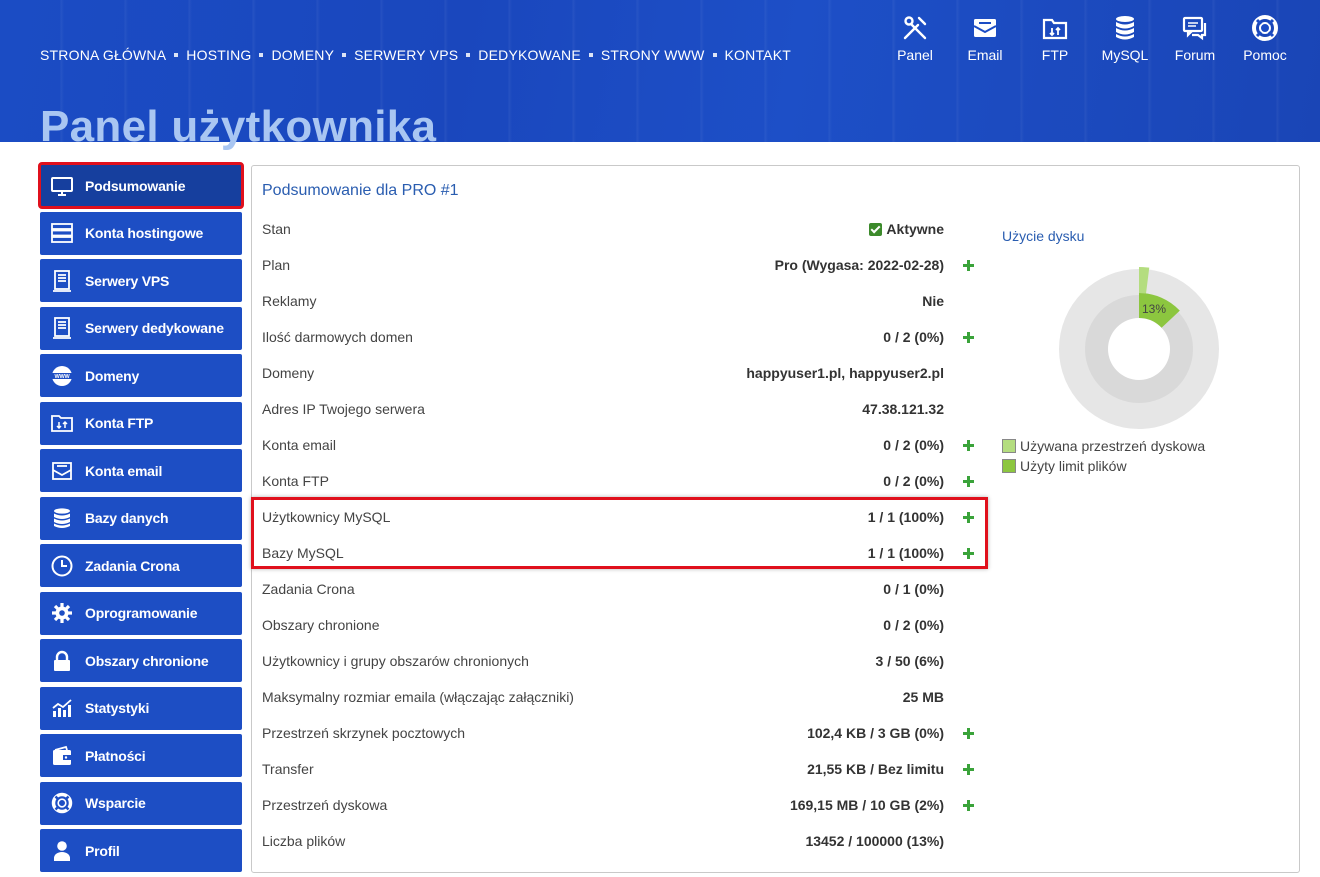 Image resolution: width=1320 pixels, height=877 pixels. I want to click on nav-dedicated: DEDYKOWANE, so click(529, 55).